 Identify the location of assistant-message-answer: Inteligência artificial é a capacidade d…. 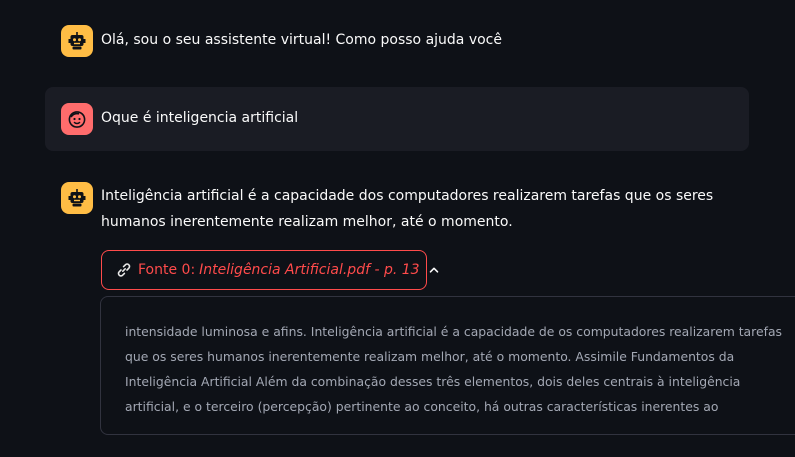
(397, 208).